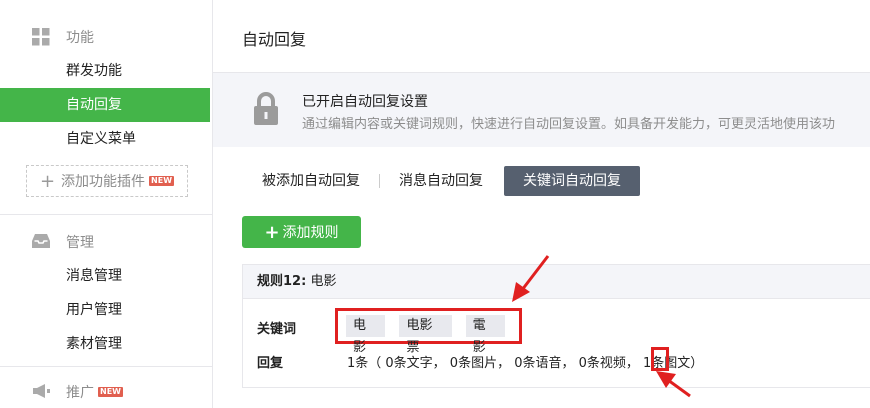 This screenshot has height=408, width=870. I want to click on annotation-arrow-count, so click(673, 384).